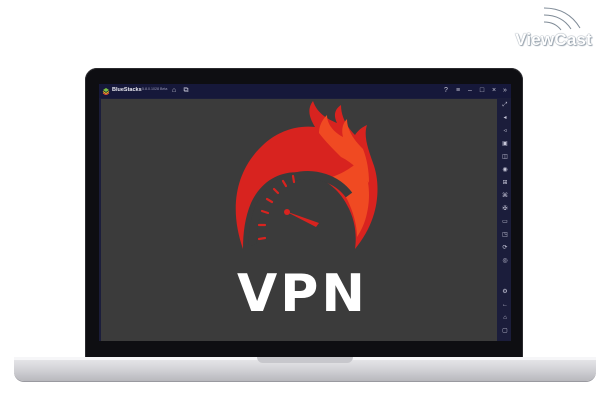  What do you see at coordinates (470, 91) in the screenshot?
I see `minimize-icon: –` at bounding box center [470, 91].